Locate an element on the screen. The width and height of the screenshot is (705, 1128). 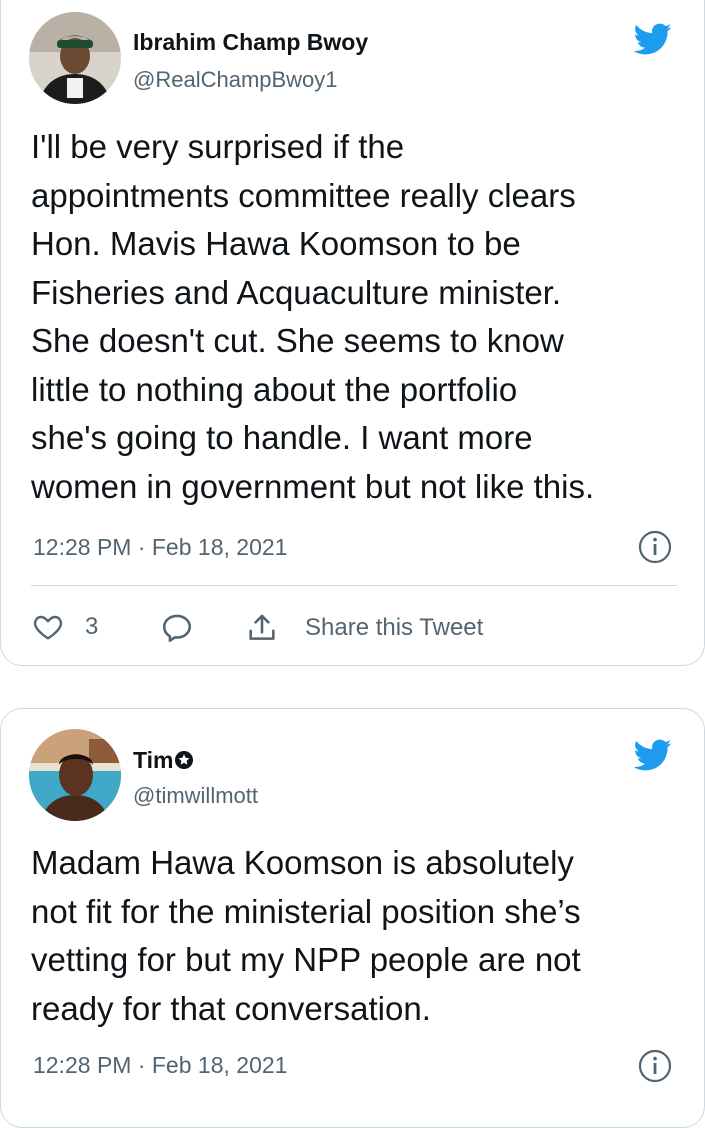
heart-icon is located at coordinates (48, 627).